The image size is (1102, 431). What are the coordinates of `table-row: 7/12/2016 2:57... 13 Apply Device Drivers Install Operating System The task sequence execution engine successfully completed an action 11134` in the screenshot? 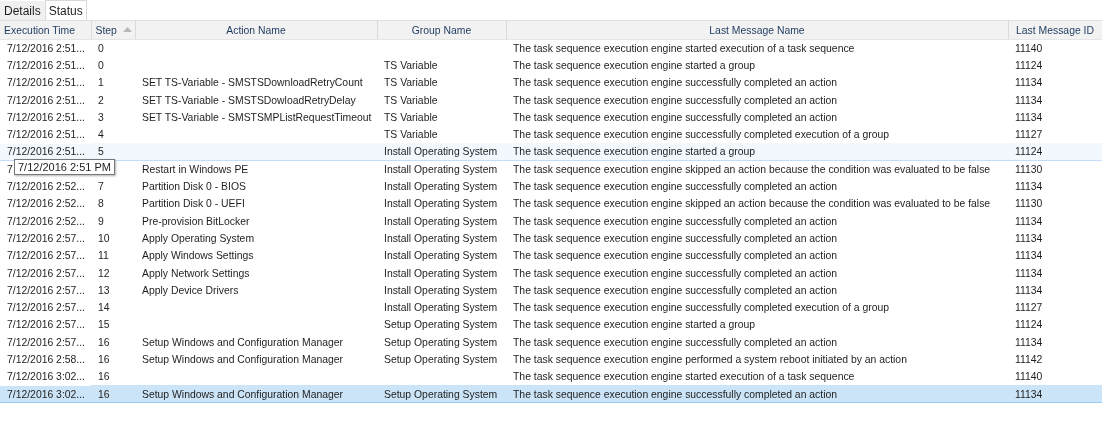 It's located at (551, 290).